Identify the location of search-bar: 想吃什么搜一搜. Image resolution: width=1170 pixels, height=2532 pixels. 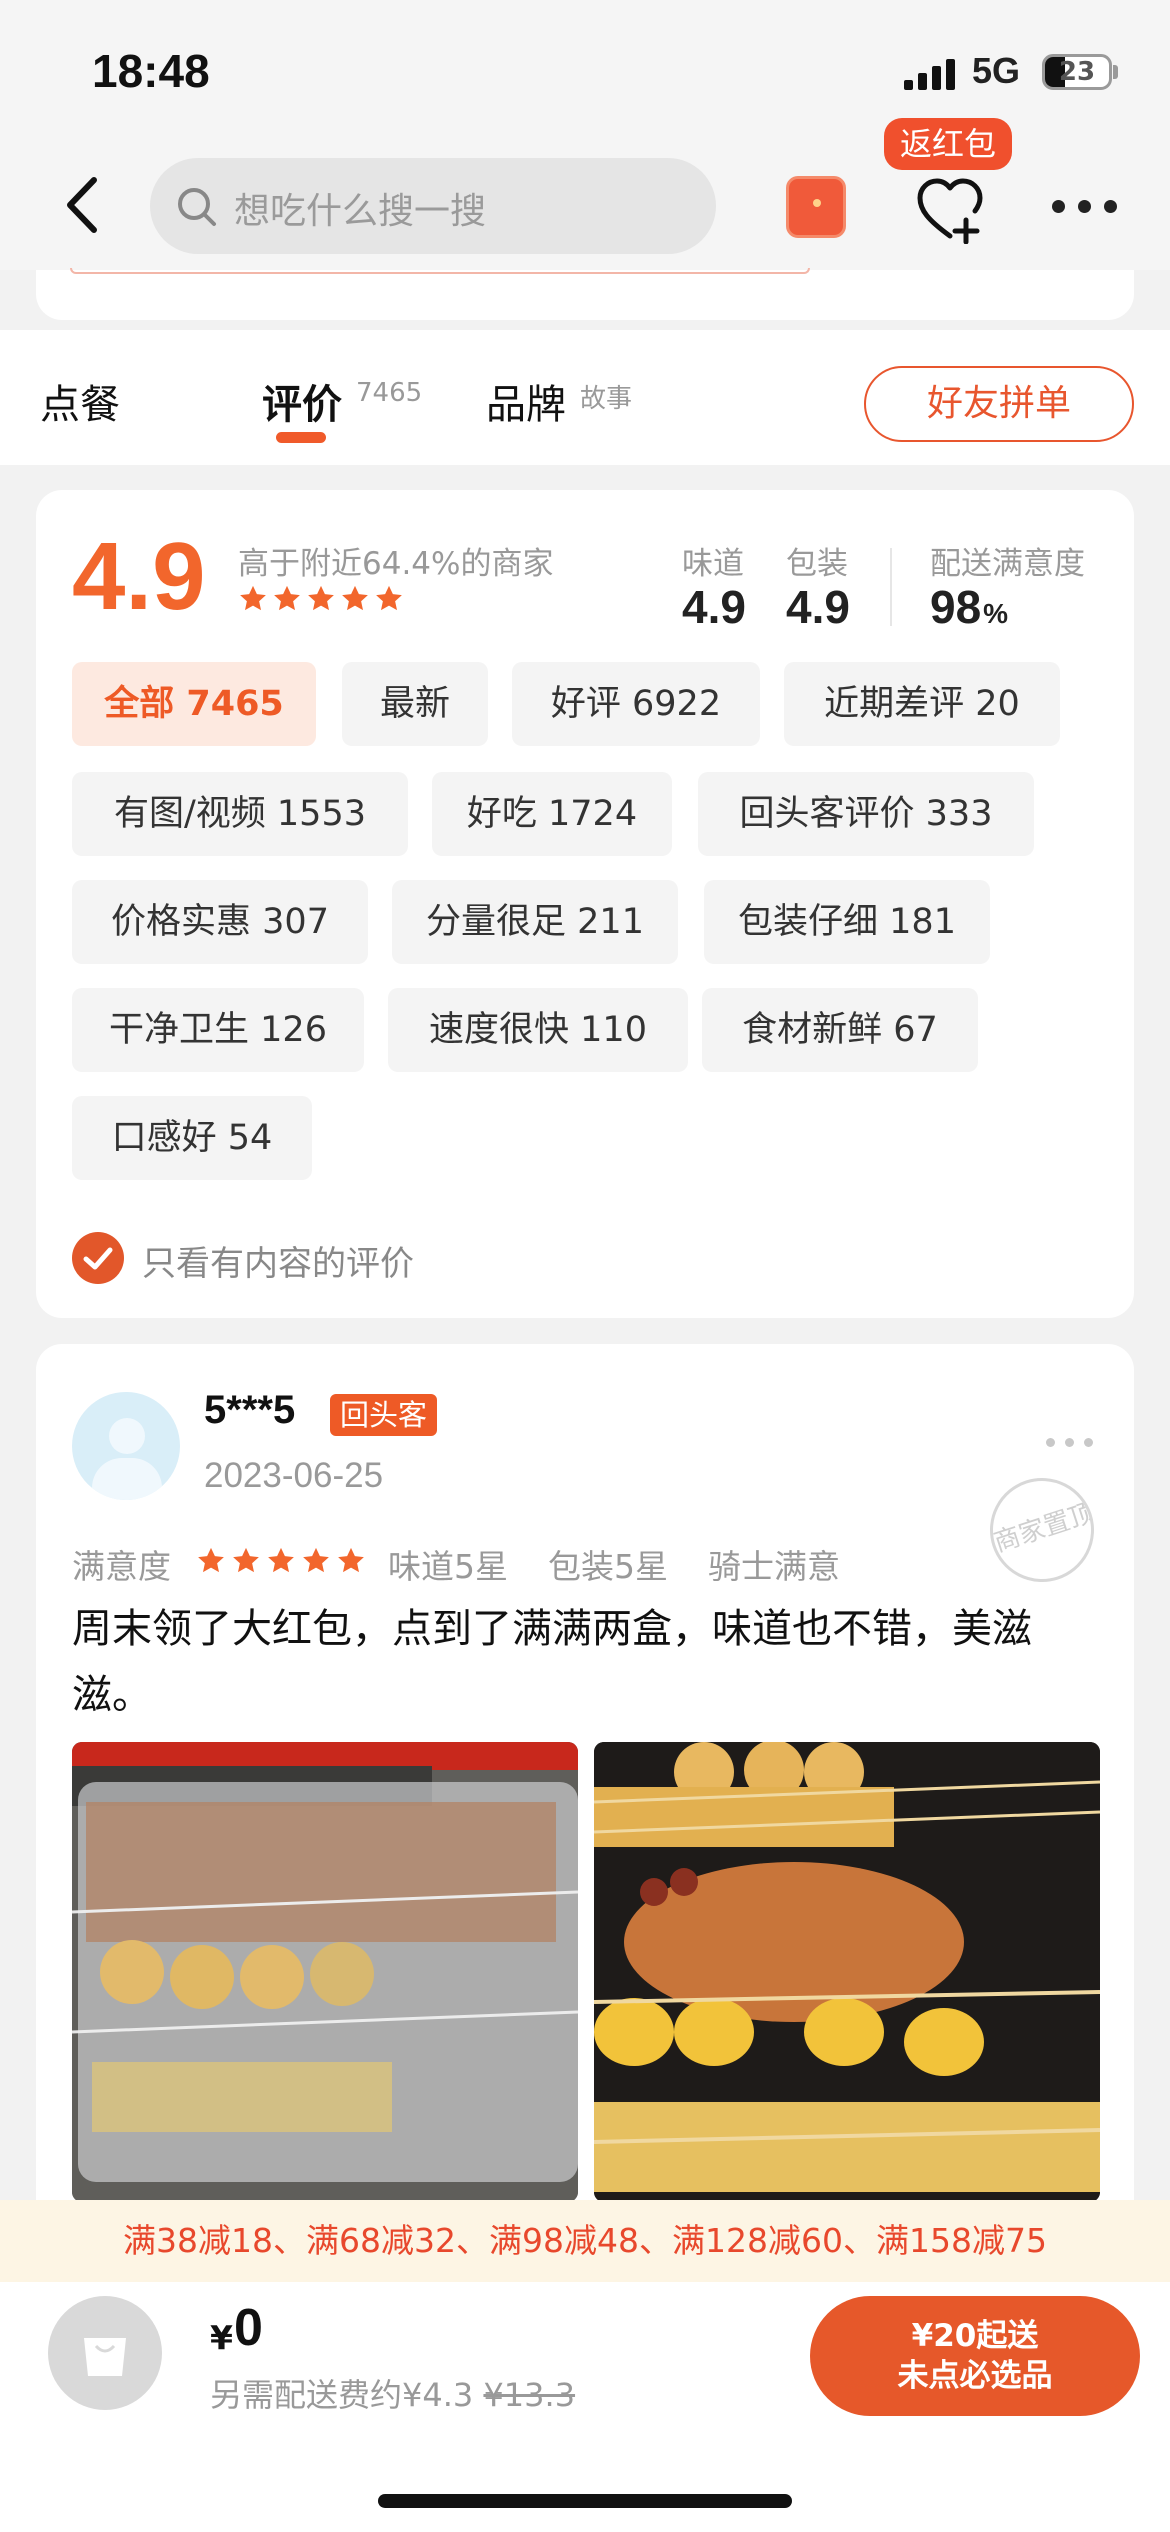
(433, 206).